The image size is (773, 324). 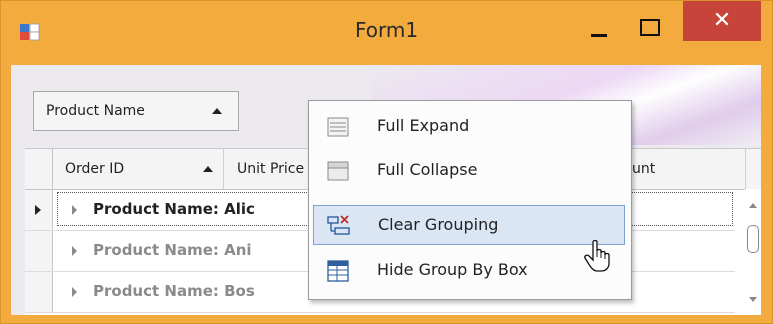 What do you see at coordinates (753, 239) in the screenshot?
I see `scroll-thumb` at bounding box center [753, 239].